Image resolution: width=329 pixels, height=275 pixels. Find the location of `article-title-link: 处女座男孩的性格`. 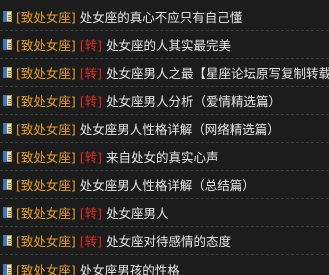

article-title-link: 处女座男孩的性格 is located at coordinates (130, 267).